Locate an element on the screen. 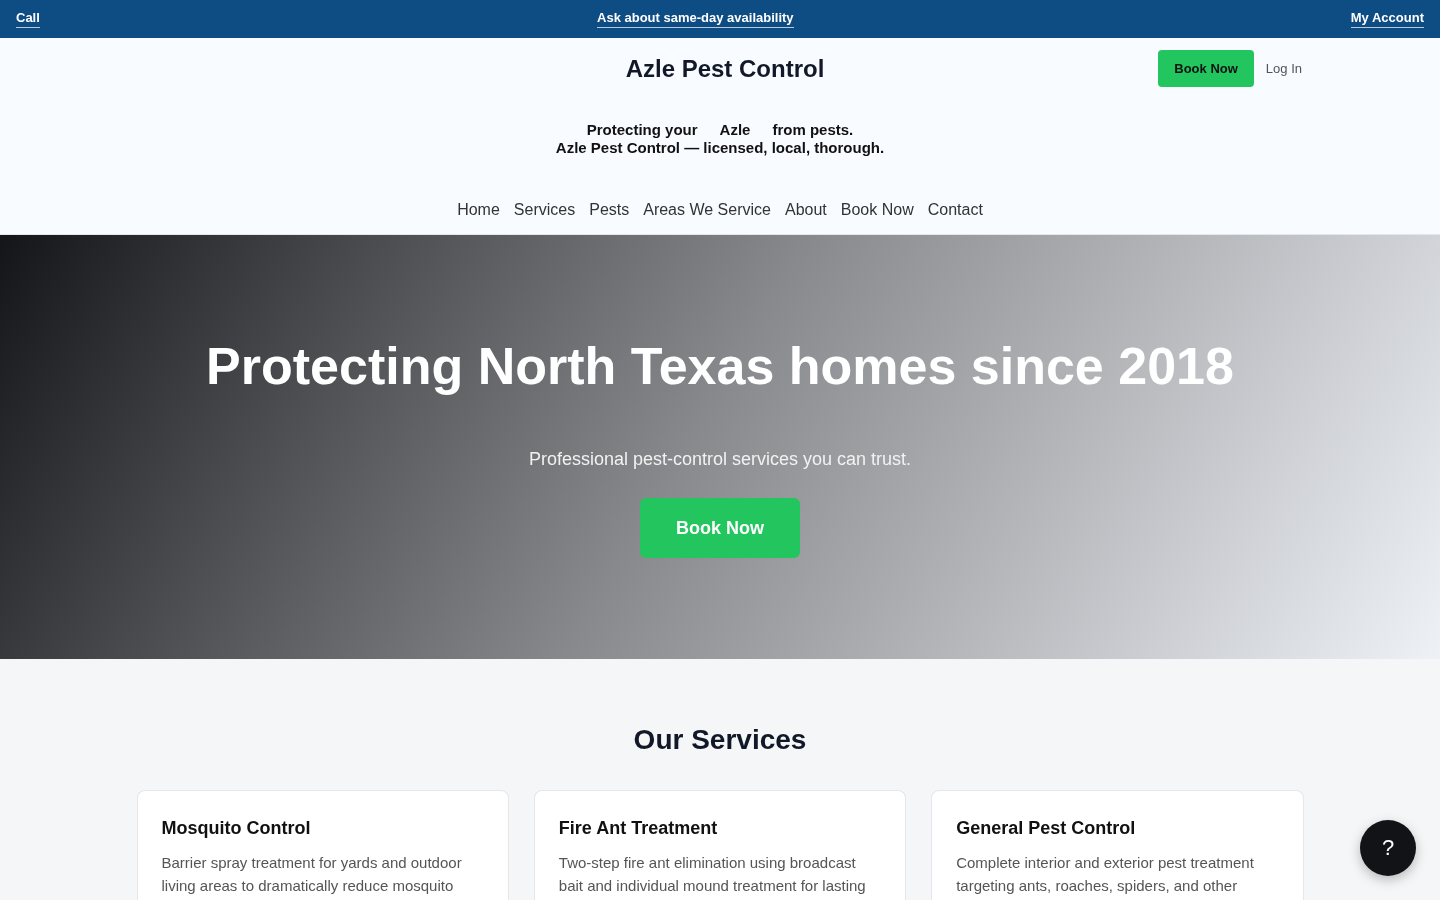 This screenshot has width=1440, height=900. top-bar-link: Call is located at coordinates (28, 19).